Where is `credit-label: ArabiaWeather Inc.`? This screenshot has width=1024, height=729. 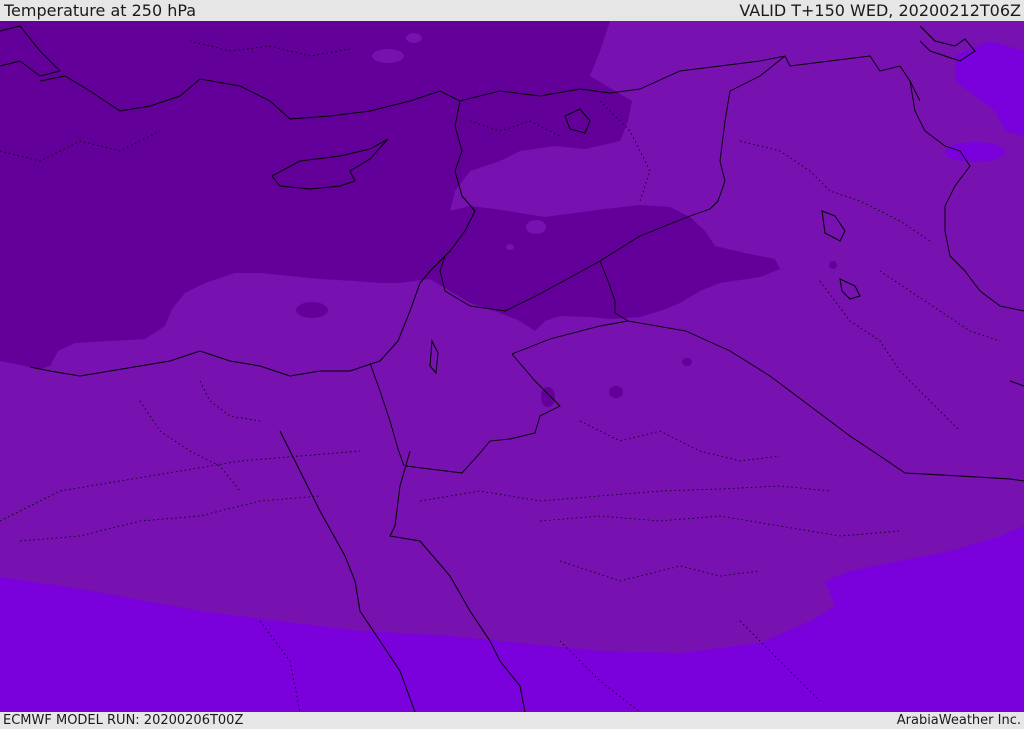 credit-label: ArabiaWeather Inc. is located at coordinates (958, 720).